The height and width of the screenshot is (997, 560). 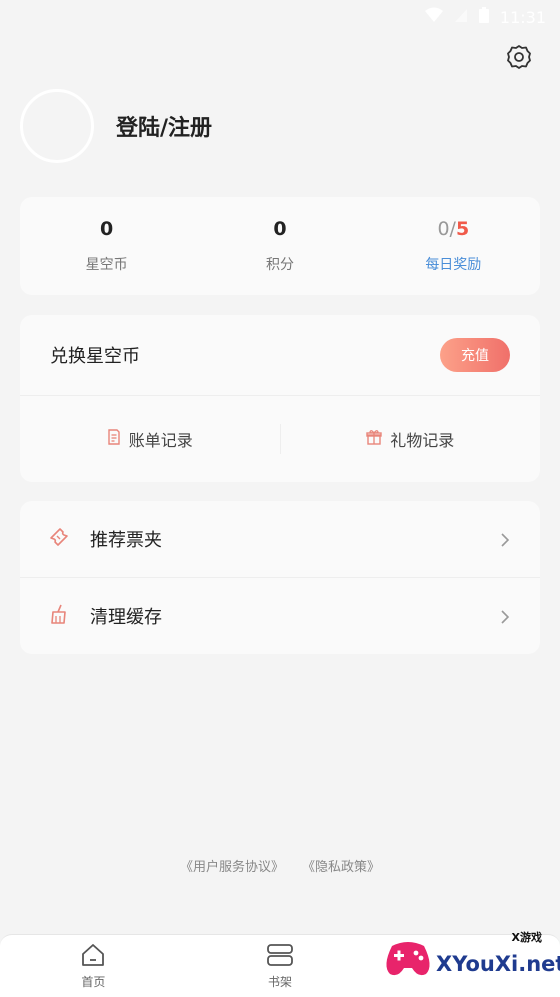 I want to click on recharge-button: 充值, so click(x=475, y=355).